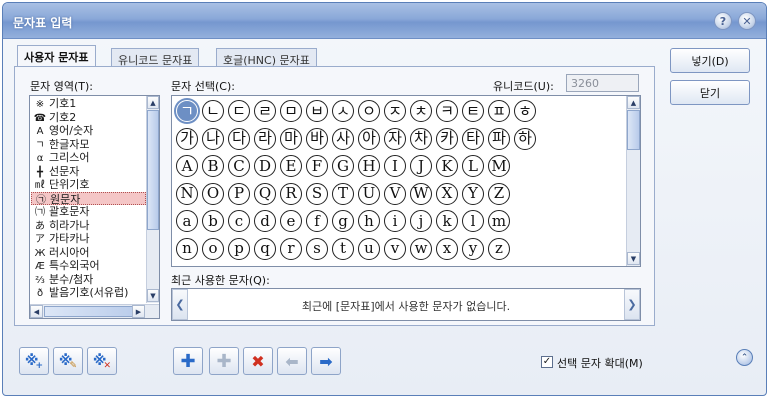  What do you see at coordinates (213, 111) in the screenshot?
I see `char-cell: ㄴ` at bounding box center [213, 111].